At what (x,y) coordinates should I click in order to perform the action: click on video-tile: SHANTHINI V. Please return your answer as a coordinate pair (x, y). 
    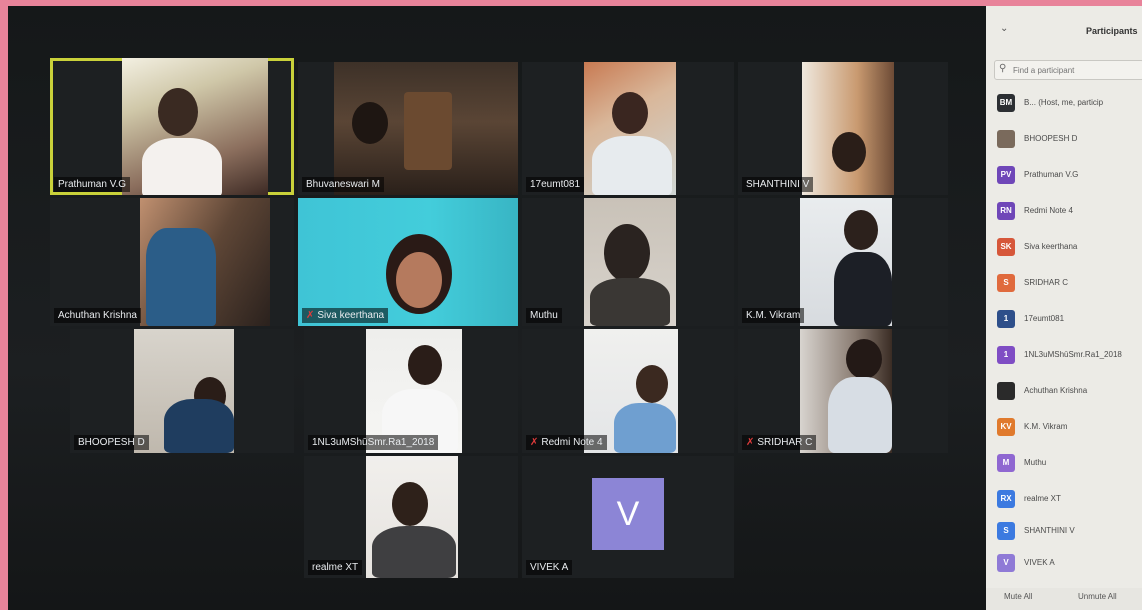
    Looking at the image, I should click on (843, 128).